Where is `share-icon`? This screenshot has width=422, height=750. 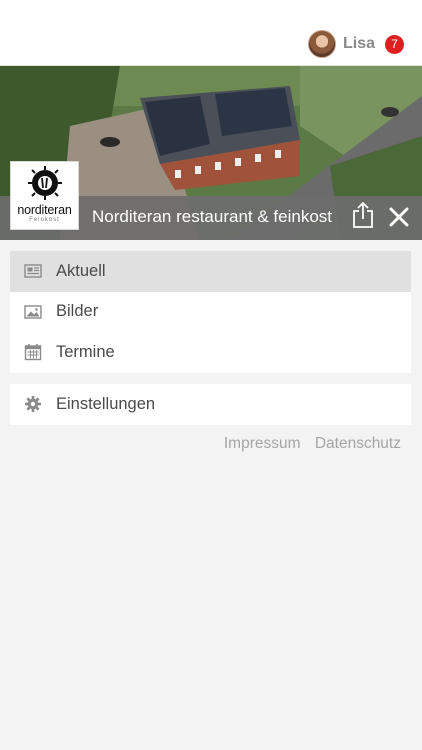
share-icon is located at coordinates (363, 215).